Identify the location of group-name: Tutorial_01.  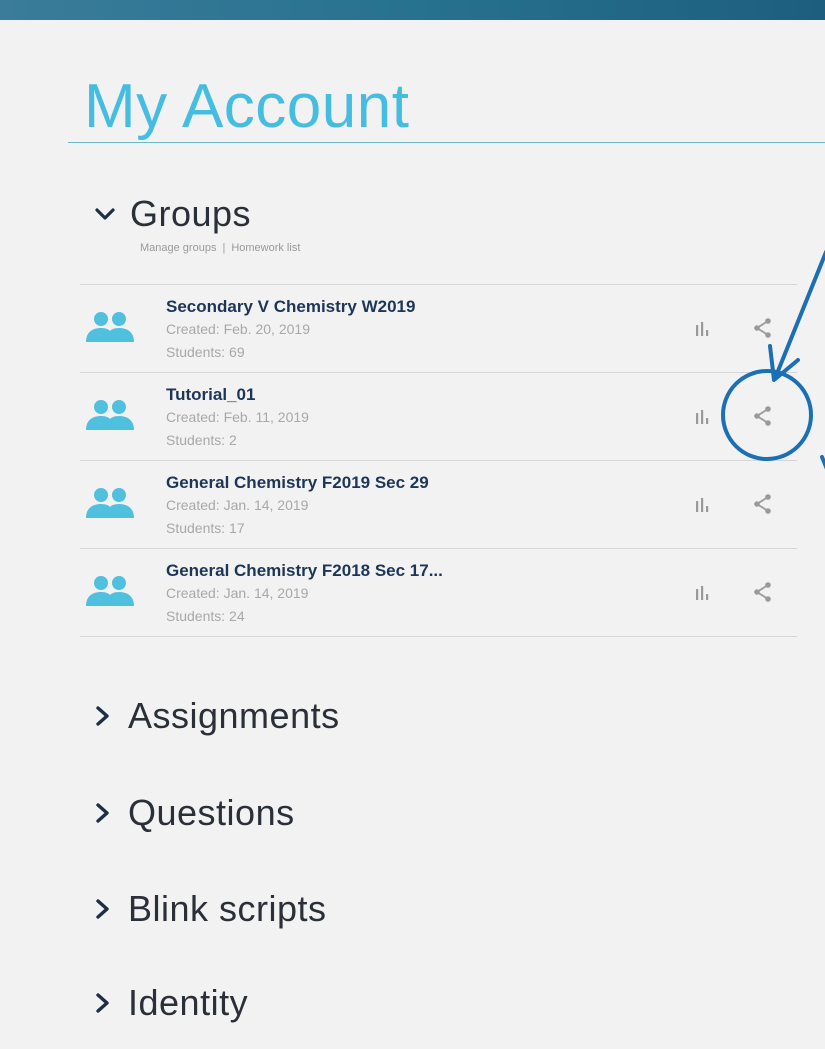
(210, 395).